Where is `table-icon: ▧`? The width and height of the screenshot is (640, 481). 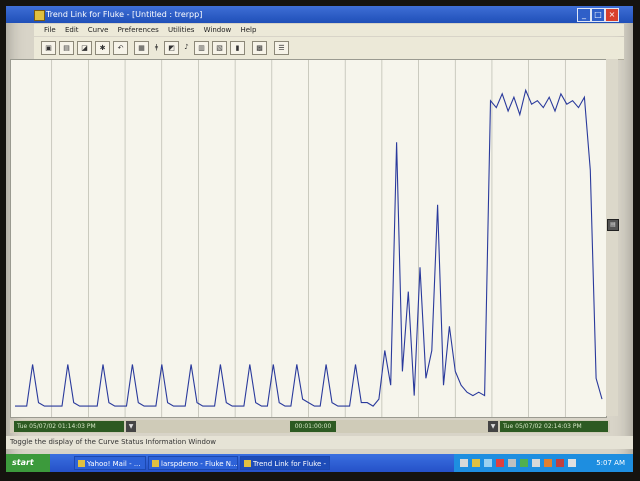
table-icon: ▧ is located at coordinates (219, 48).